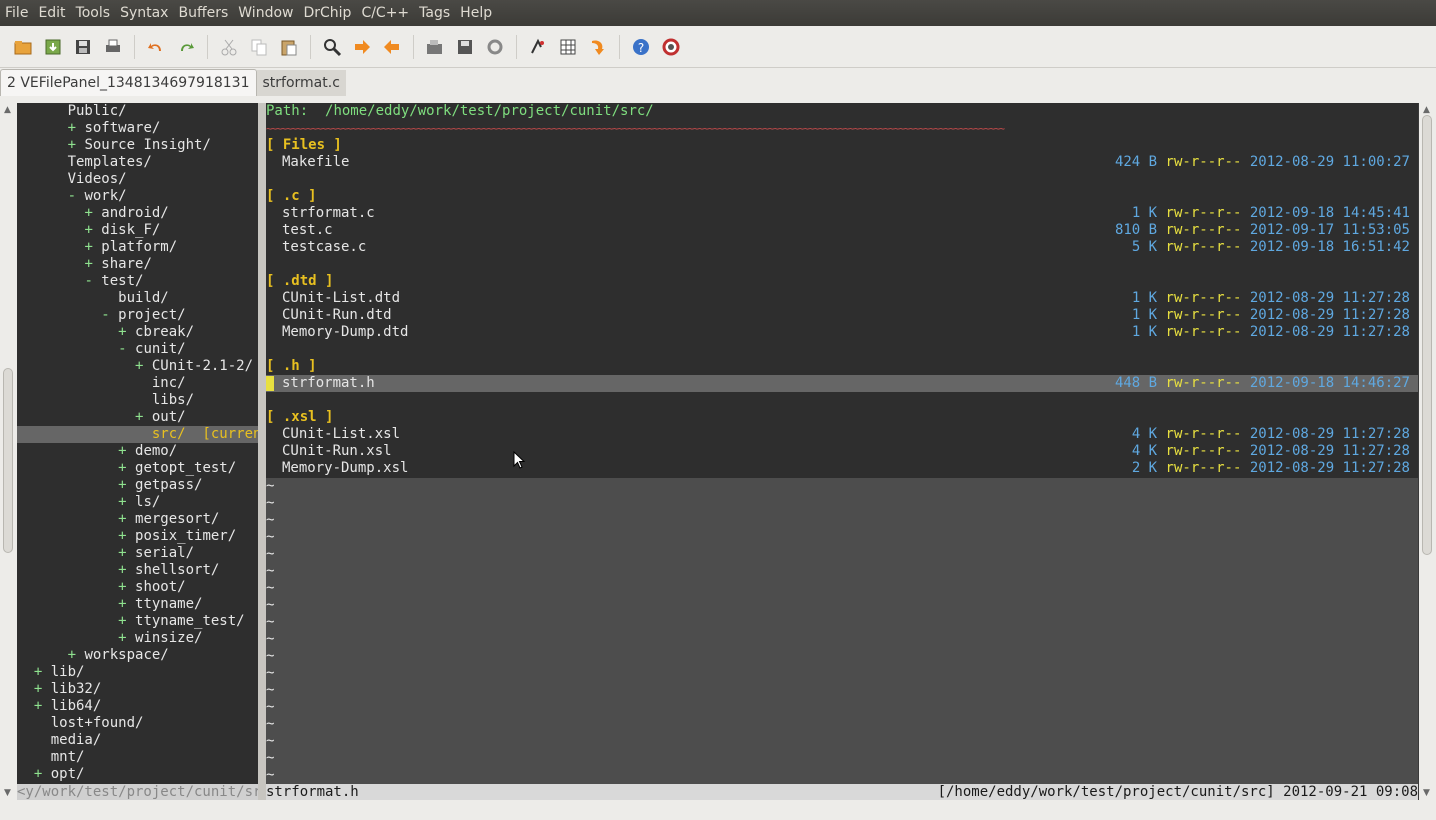 The image size is (1436, 820). I want to click on paste-icon, so click(289, 47).